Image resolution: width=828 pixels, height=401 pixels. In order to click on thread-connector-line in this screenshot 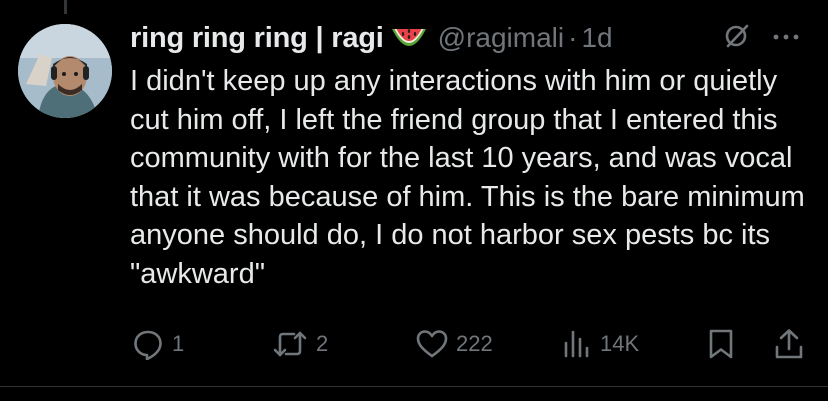, I will do `click(65, 7)`.